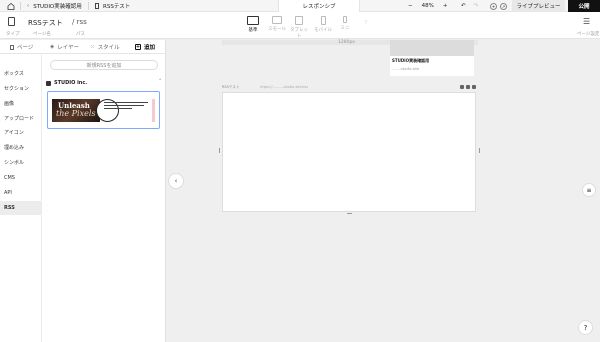  What do you see at coordinates (21, 162) in the screenshot?
I see `category-symbol: シンボル` at bounding box center [21, 162].